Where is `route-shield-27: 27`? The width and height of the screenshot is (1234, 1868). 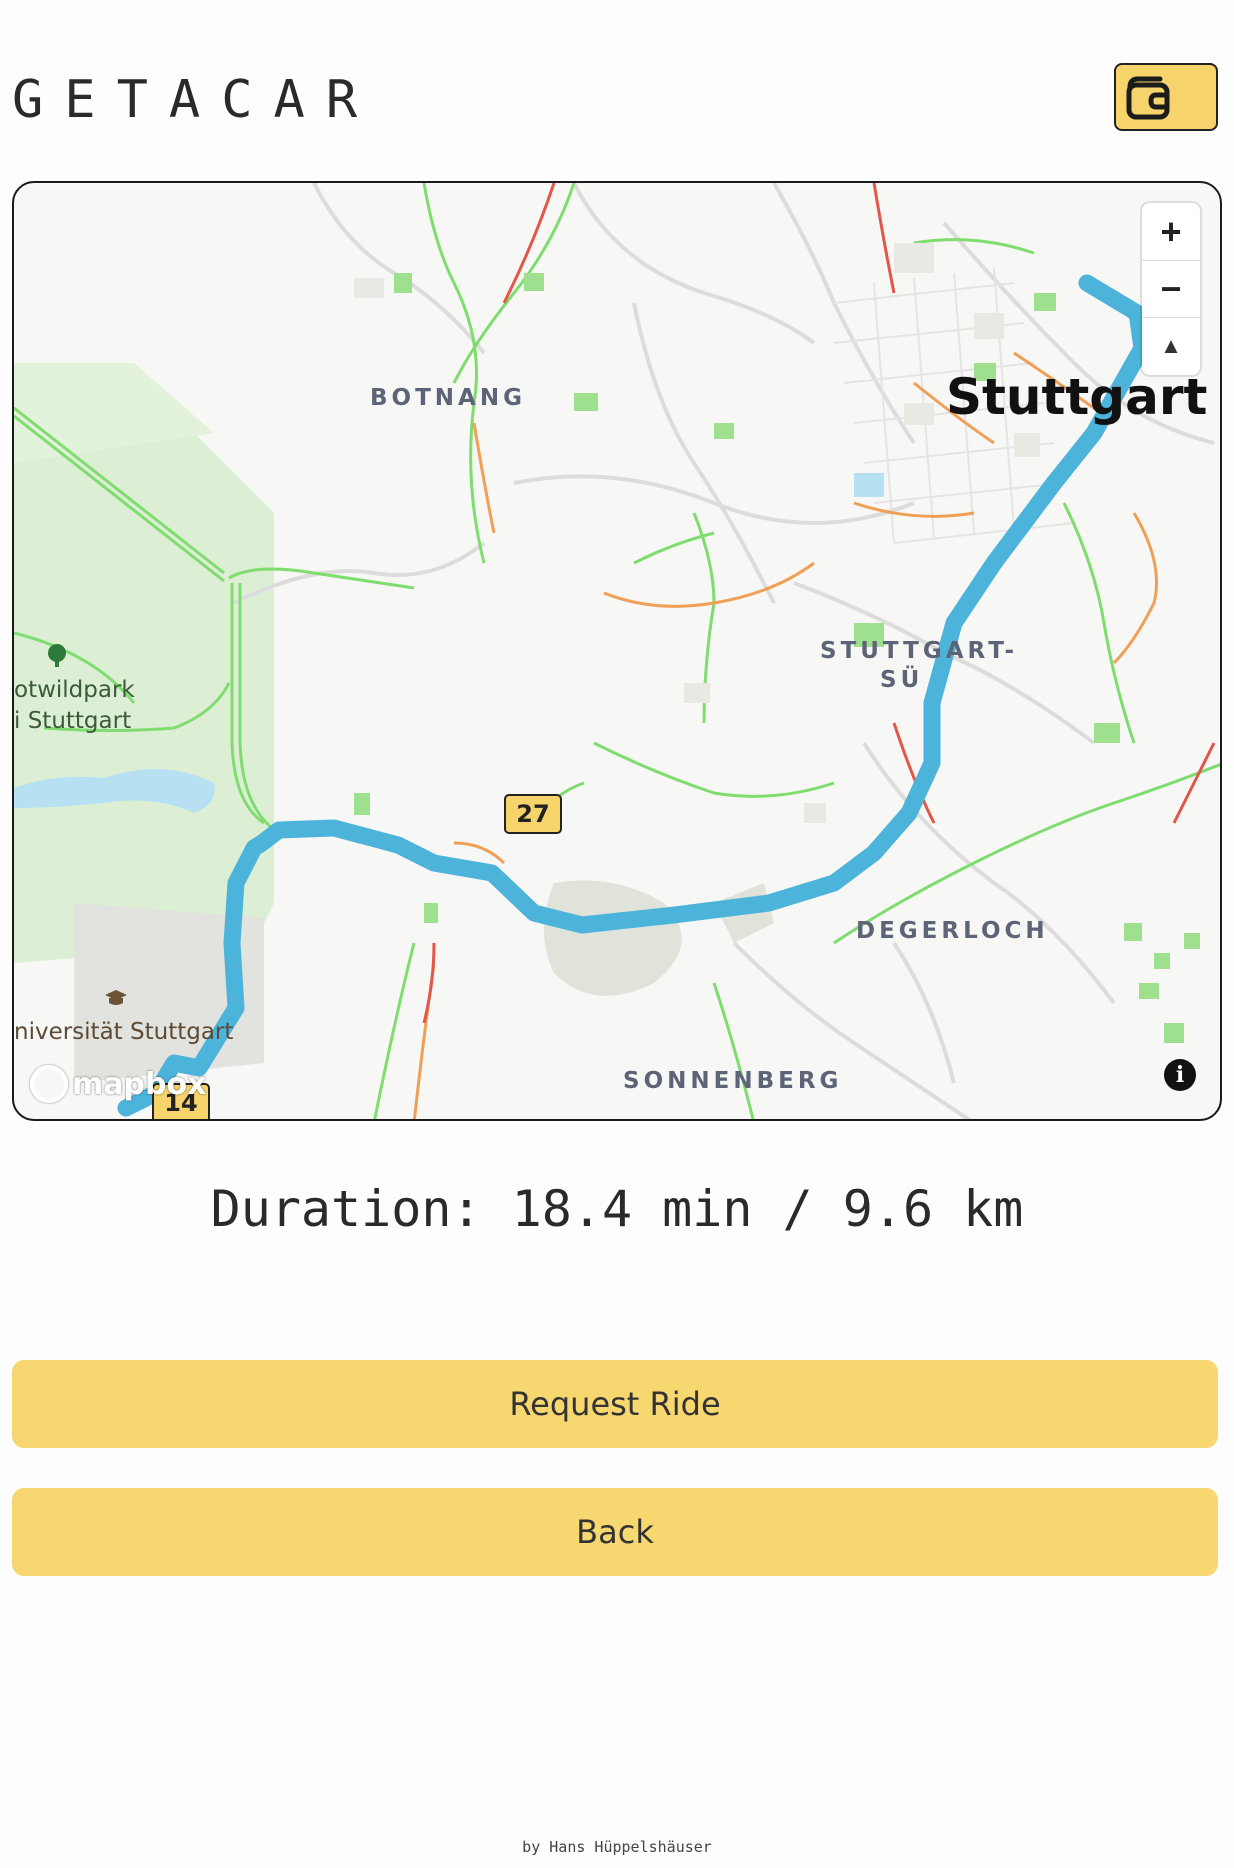 route-shield-27: 27 is located at coordinates (533, 814).